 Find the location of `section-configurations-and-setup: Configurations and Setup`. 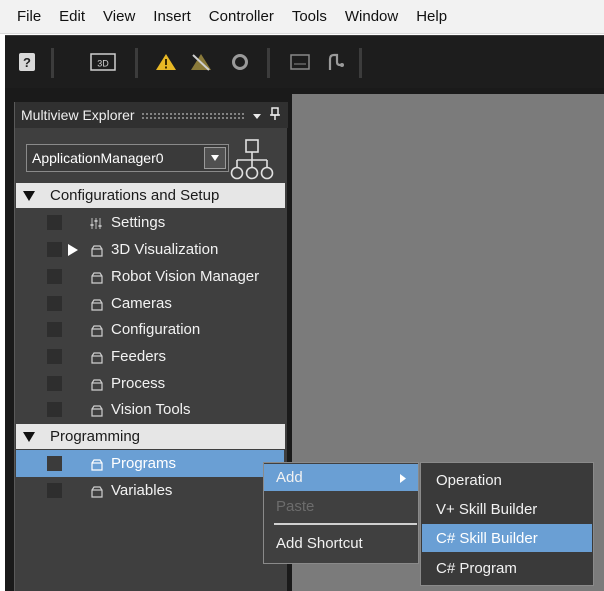

section-configurations-and-setup: Configurations and Setup is located at coordinates (150, 195).